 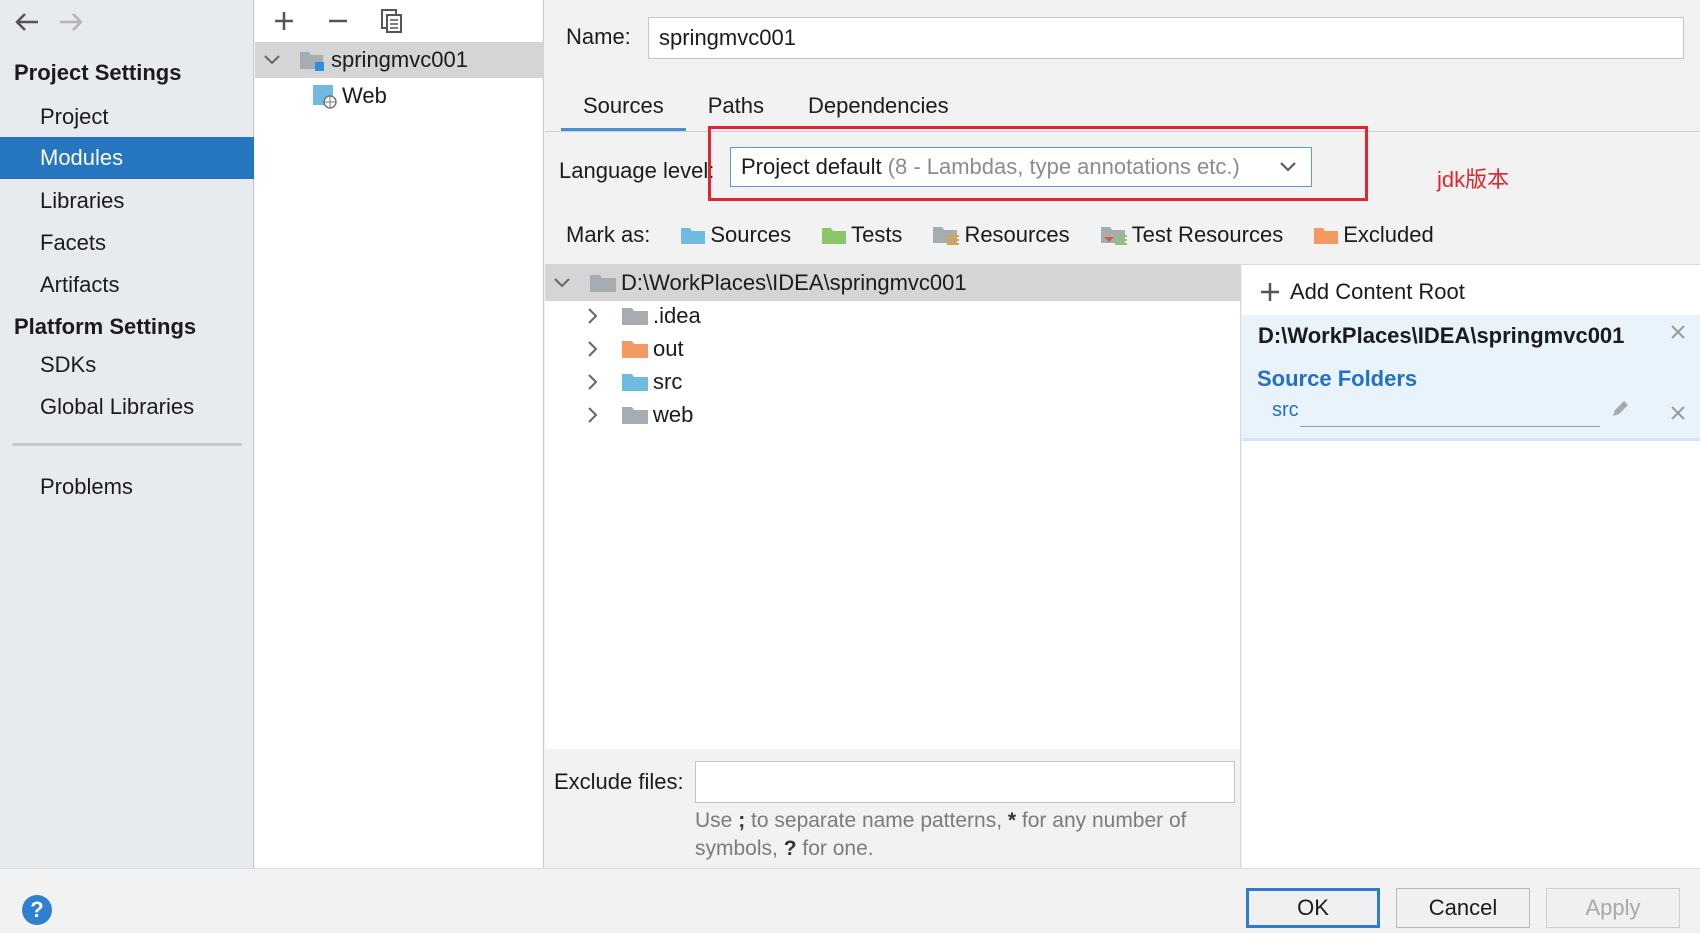 What do you see at coordinates (893, 349) in the screenshot?
I see `tree-row-out: out` at bounding box center [893, 349].